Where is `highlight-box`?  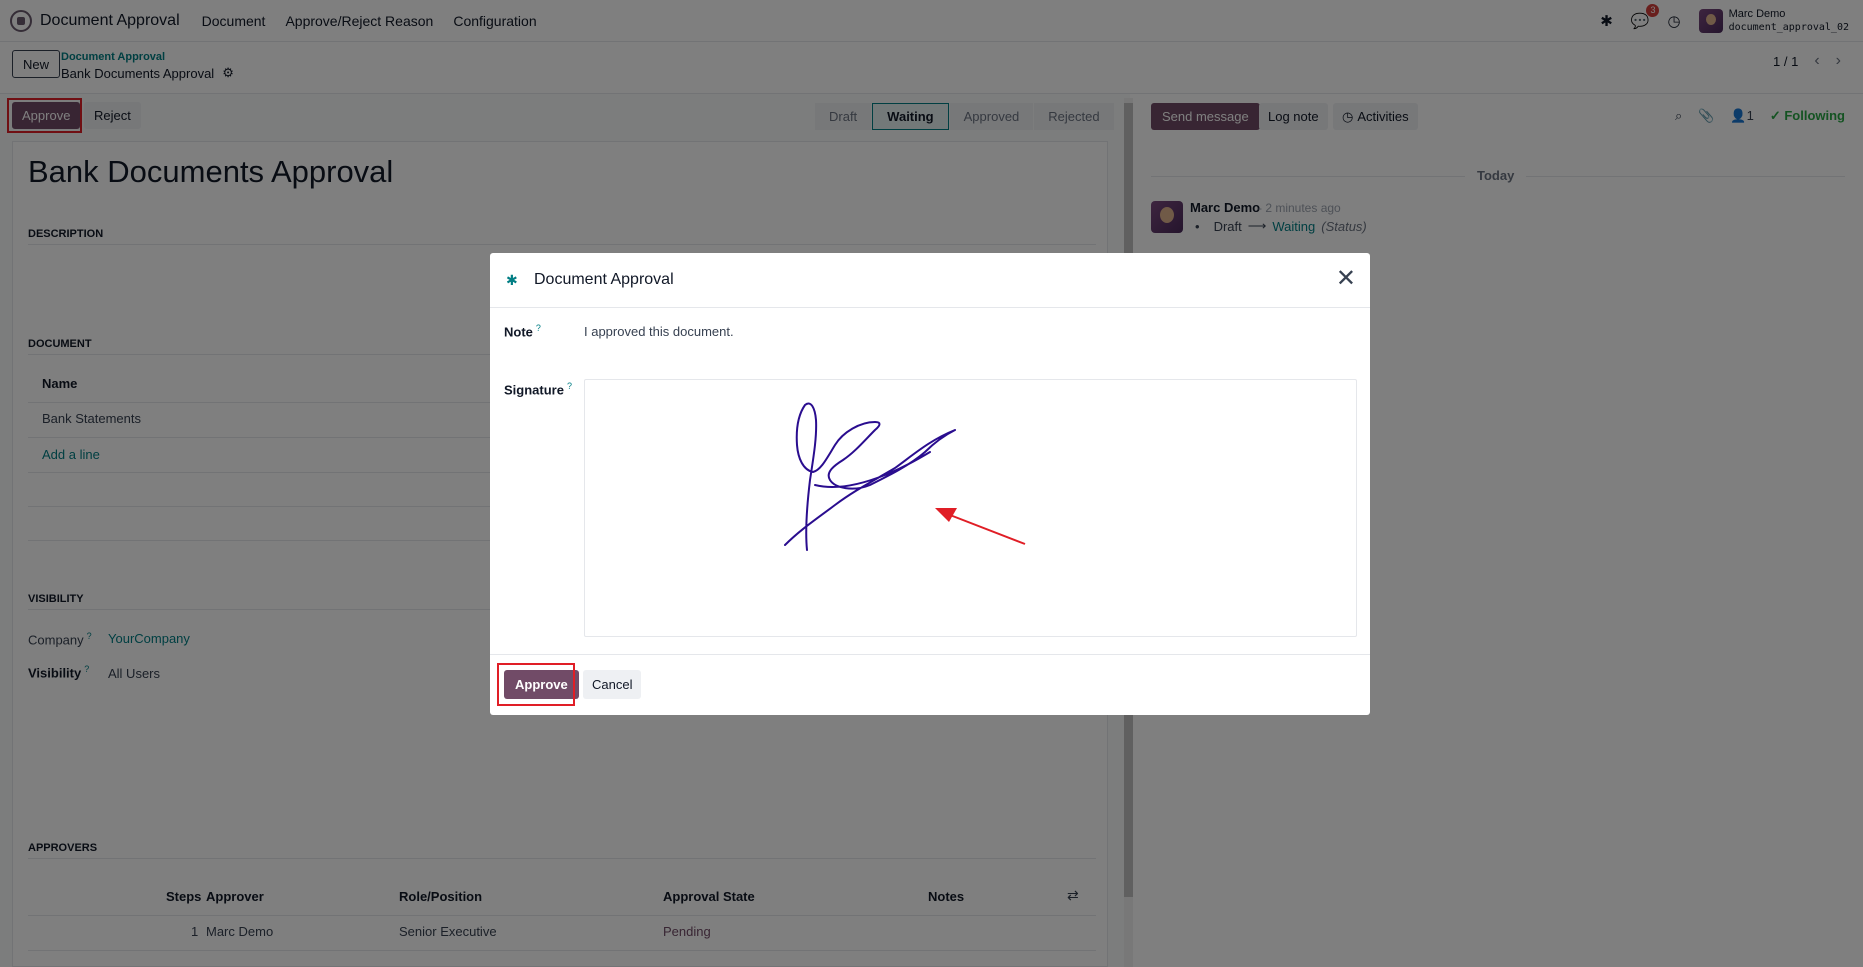 highlight-box is located at coordinates (536, 684).